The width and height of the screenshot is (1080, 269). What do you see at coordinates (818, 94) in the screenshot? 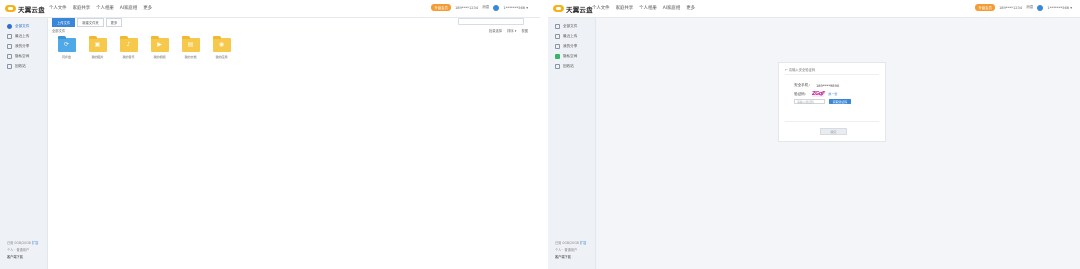
I see `captcha-image: ZGqF` at bounding box center [818, 94].